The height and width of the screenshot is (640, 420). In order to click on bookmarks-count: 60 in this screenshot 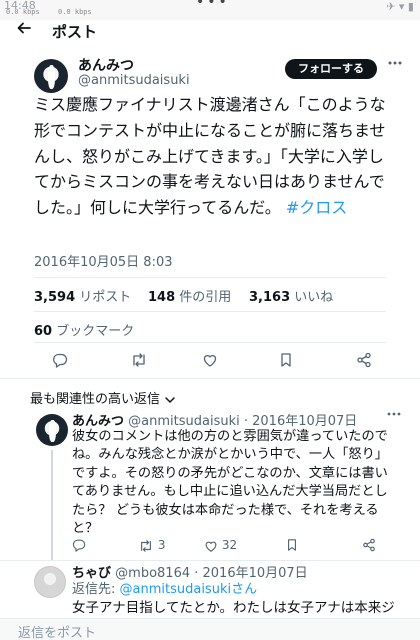, I will do `click(43, 331)`.